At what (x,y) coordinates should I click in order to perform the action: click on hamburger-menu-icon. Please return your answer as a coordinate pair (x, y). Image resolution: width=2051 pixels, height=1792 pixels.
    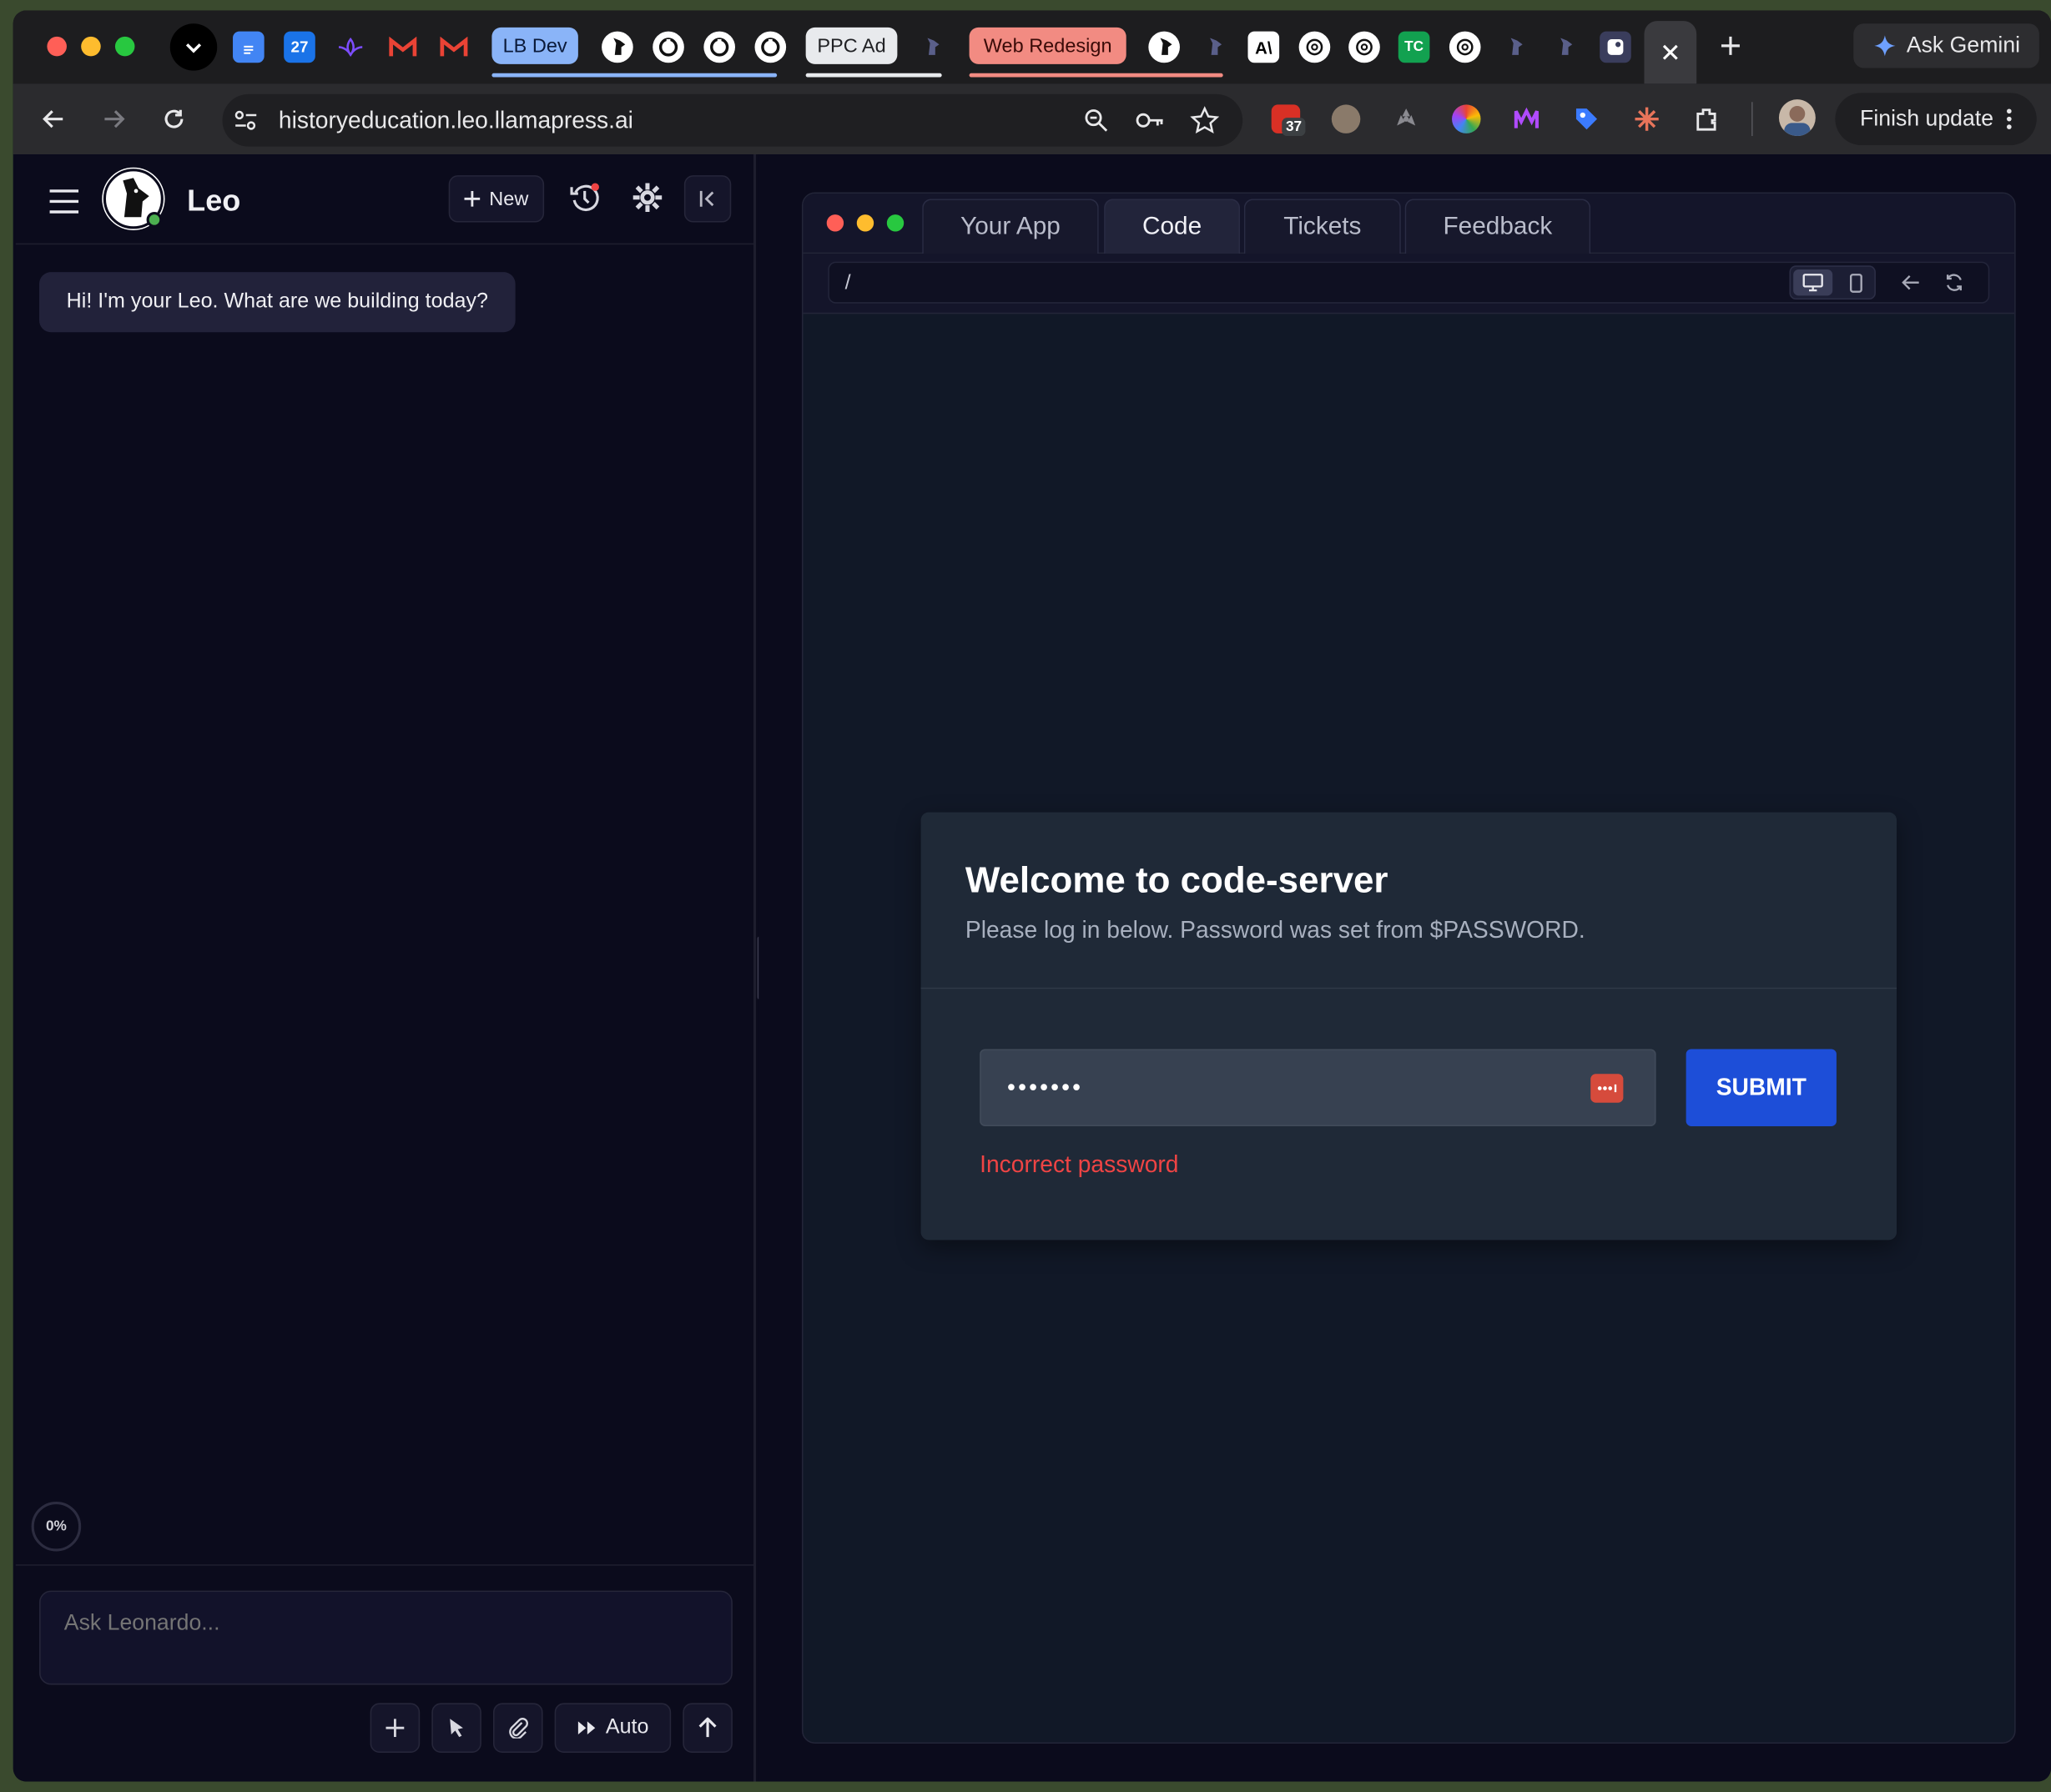
    Looking at the image, I should click on (64, 201).